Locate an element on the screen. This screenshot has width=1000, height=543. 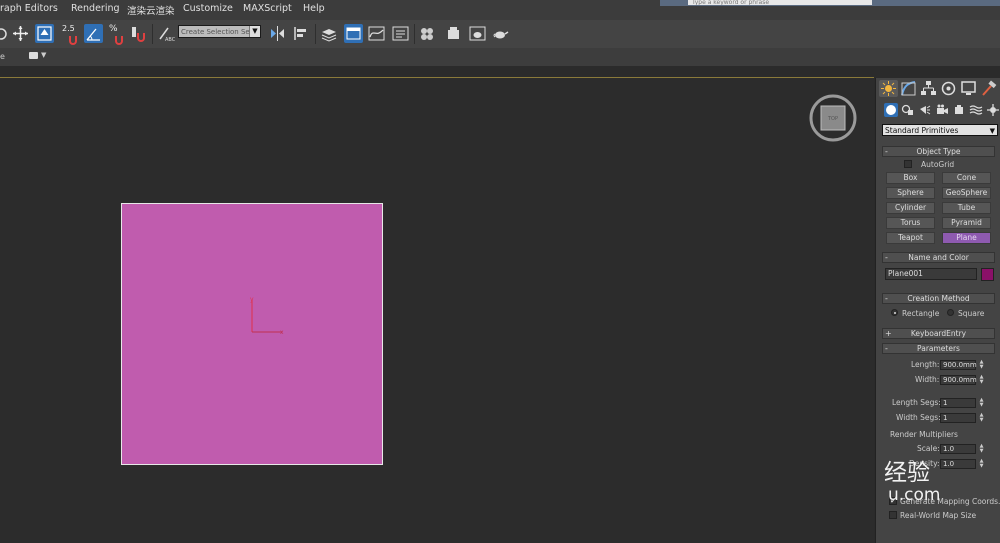
density-spinner: ▲ ▼ is located at coordinates (981, 464).